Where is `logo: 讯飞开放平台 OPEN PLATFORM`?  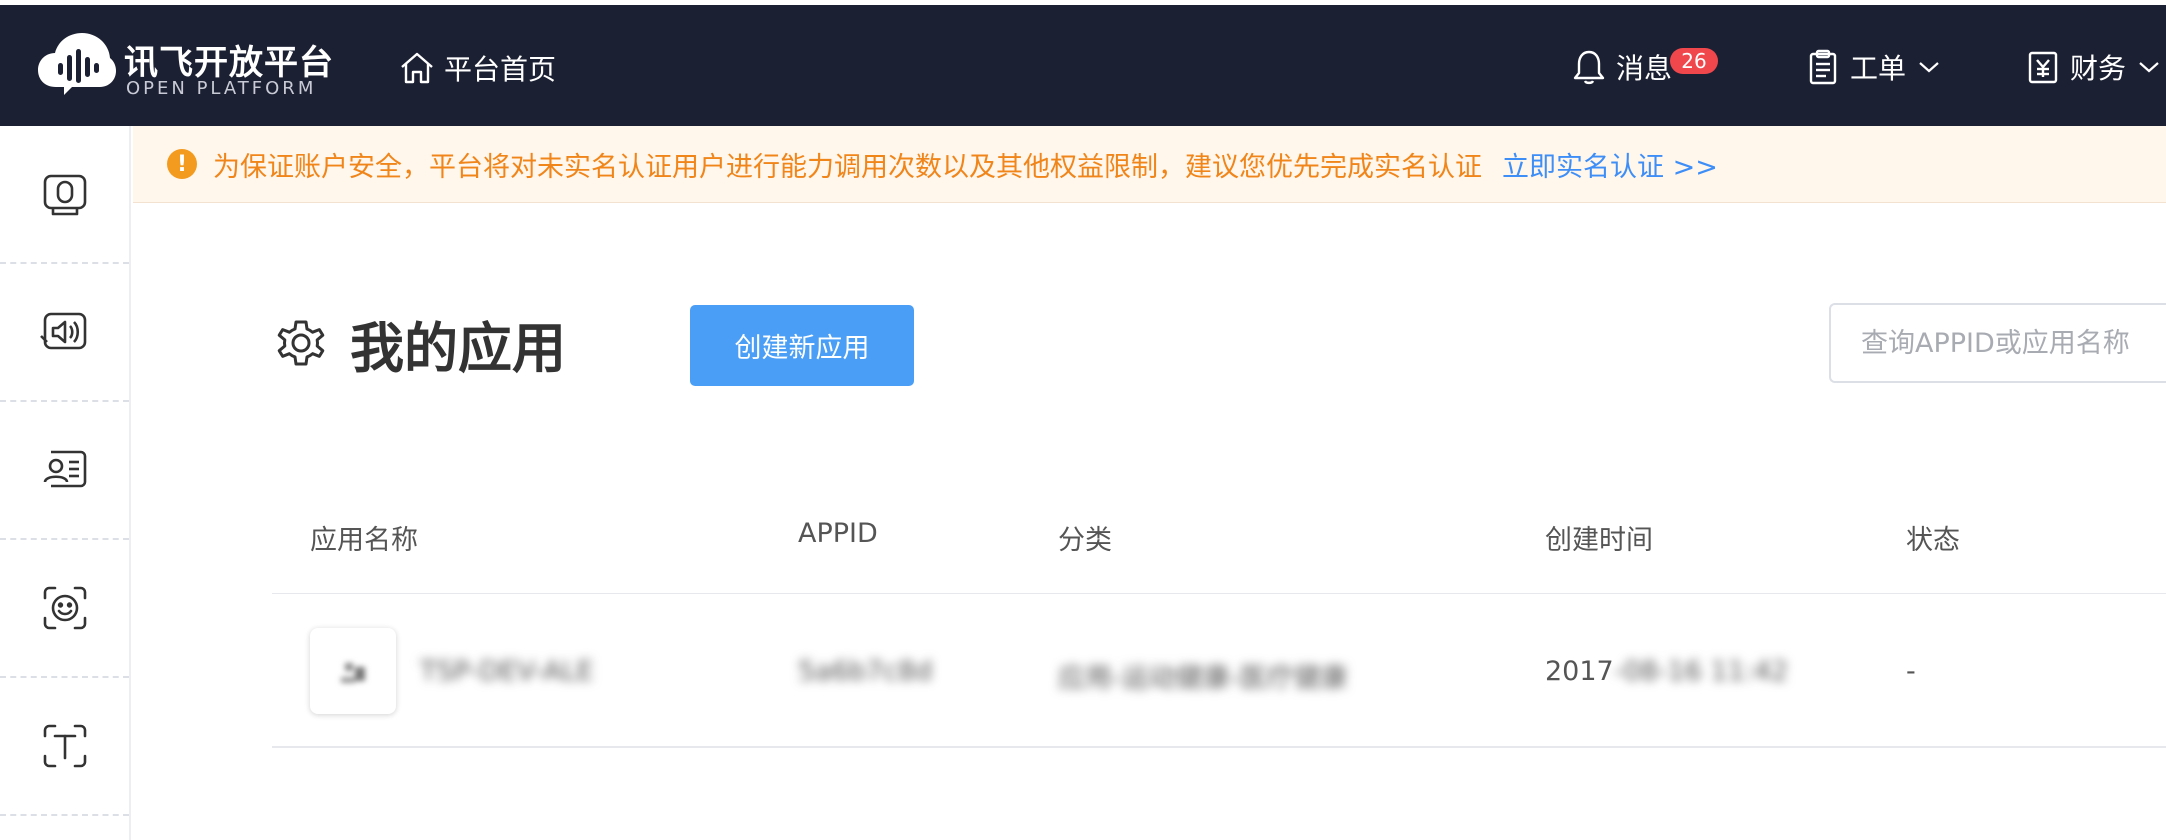 logo: 讯飞开放平台 OPEN PLATFORM is located at coordinates (188, 67).